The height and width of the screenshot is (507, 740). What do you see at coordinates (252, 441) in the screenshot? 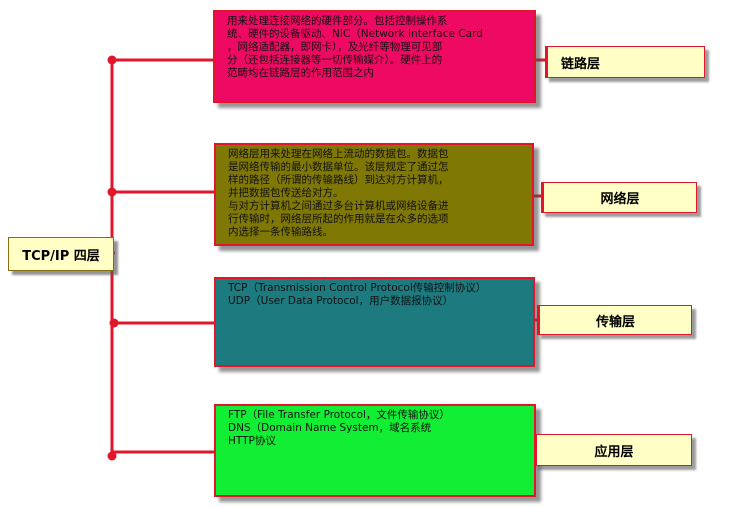
I see `description-line: HTTP协议` at bounding box center [252, 441].